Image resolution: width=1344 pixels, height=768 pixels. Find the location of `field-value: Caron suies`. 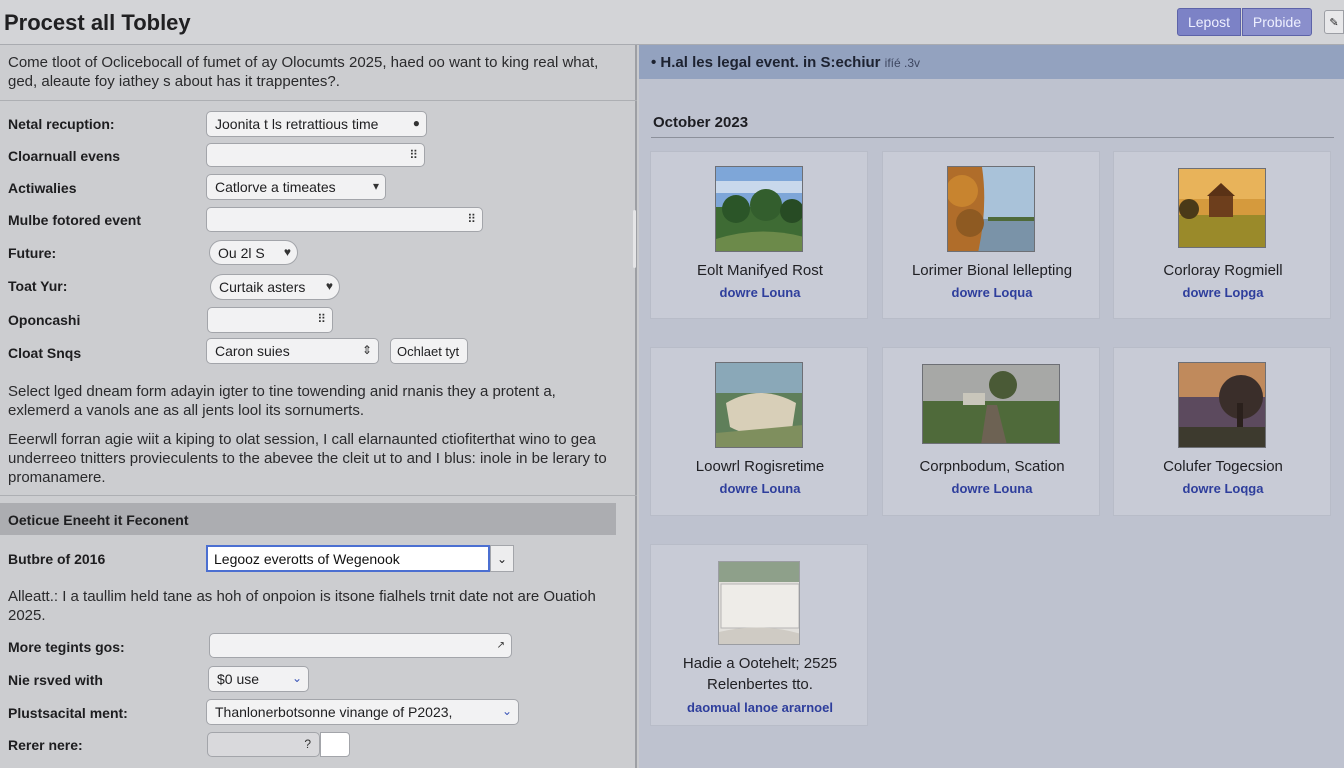

field-value: Caron suies is located at coordinates (252, 351).